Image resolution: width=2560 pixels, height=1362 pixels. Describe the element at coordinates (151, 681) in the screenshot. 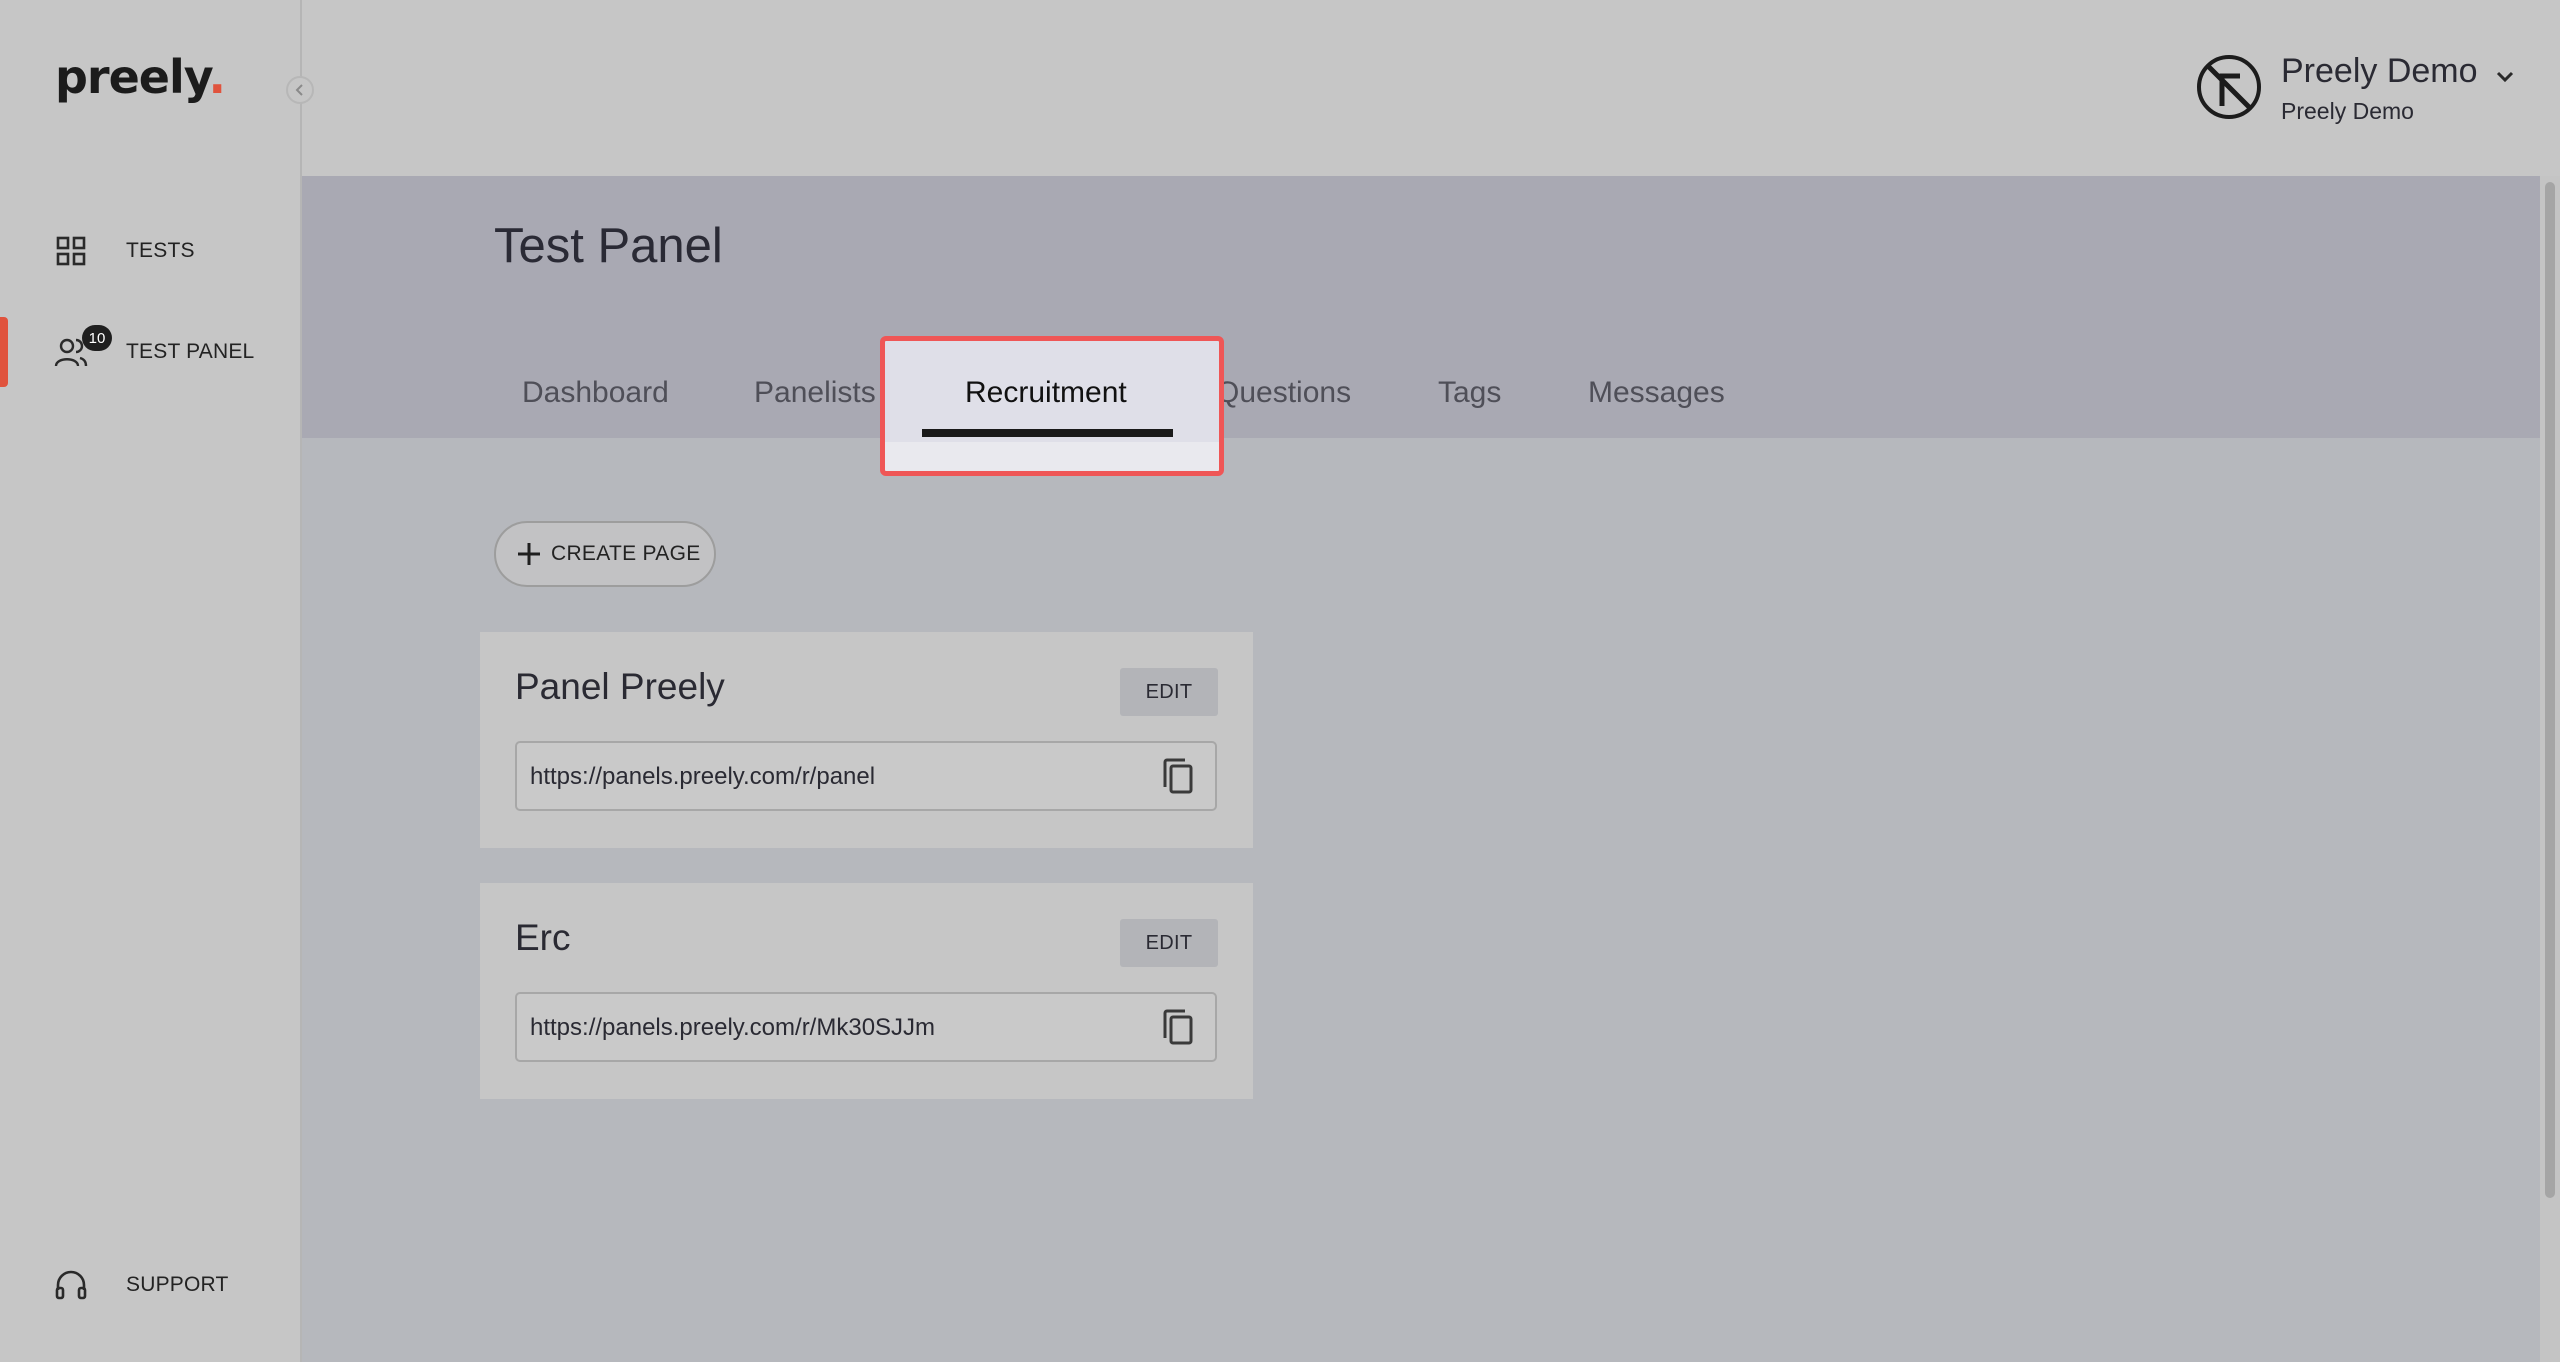

I see `sidebar: preely. TESTS 10 TEST PANEL SUPPORT` at that location.